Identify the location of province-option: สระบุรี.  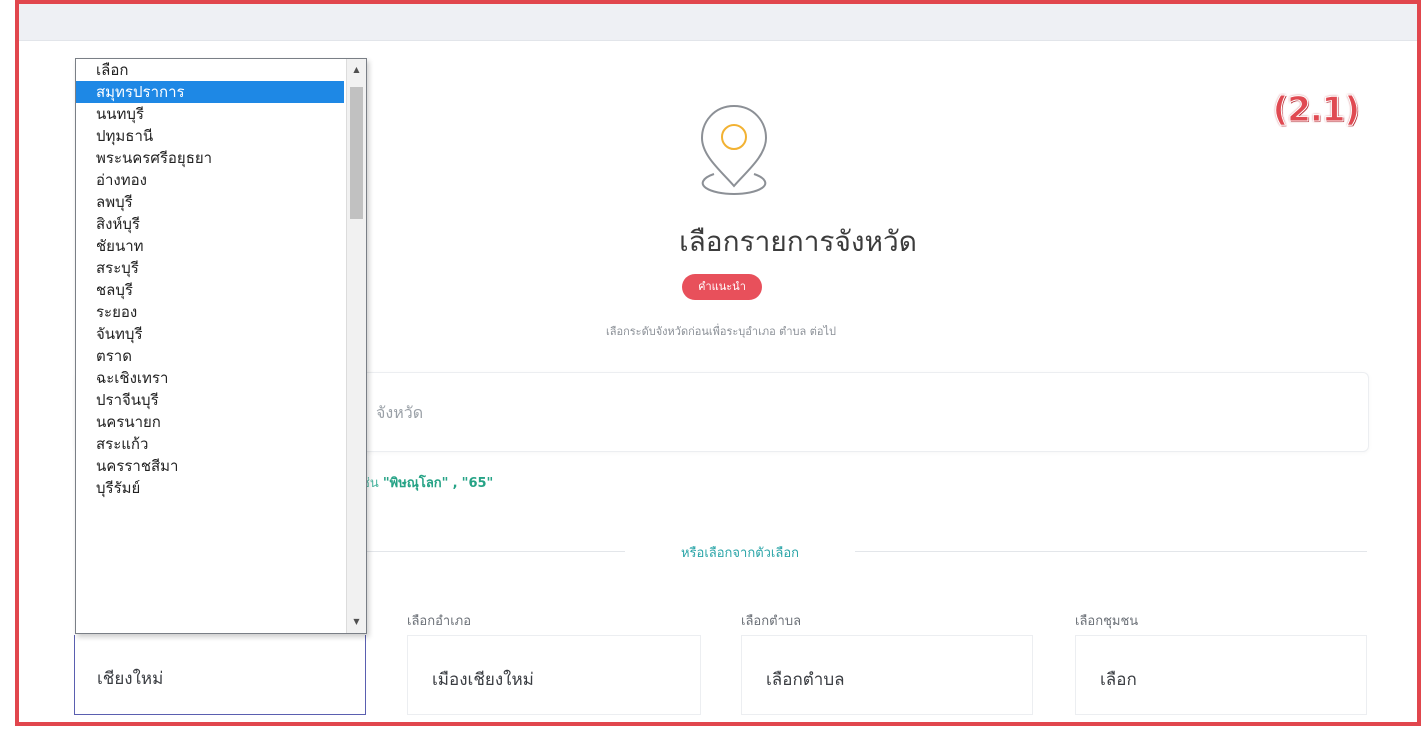
(210, 268).